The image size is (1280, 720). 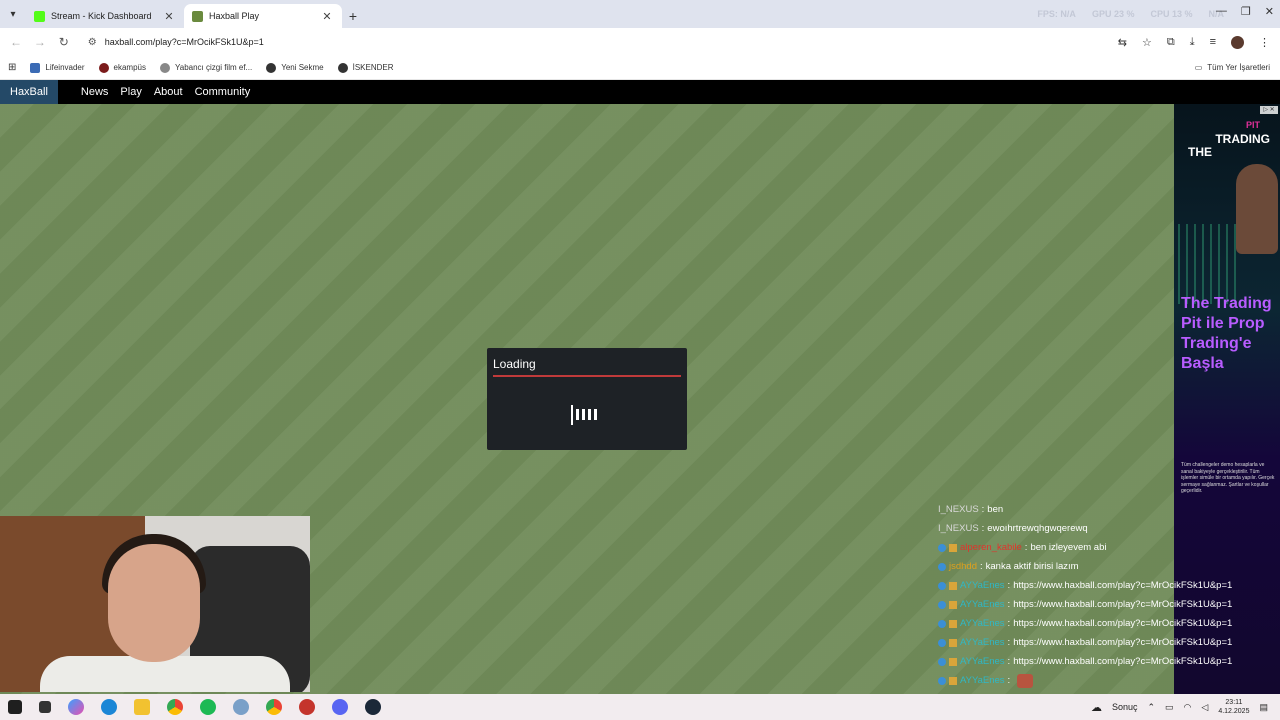 What do you see at coordinates (1238, 67) in the screenshot?
I see `all-bookmarks-label: Tüm Yer İşaretleri` at bounding box center [1238, 67].